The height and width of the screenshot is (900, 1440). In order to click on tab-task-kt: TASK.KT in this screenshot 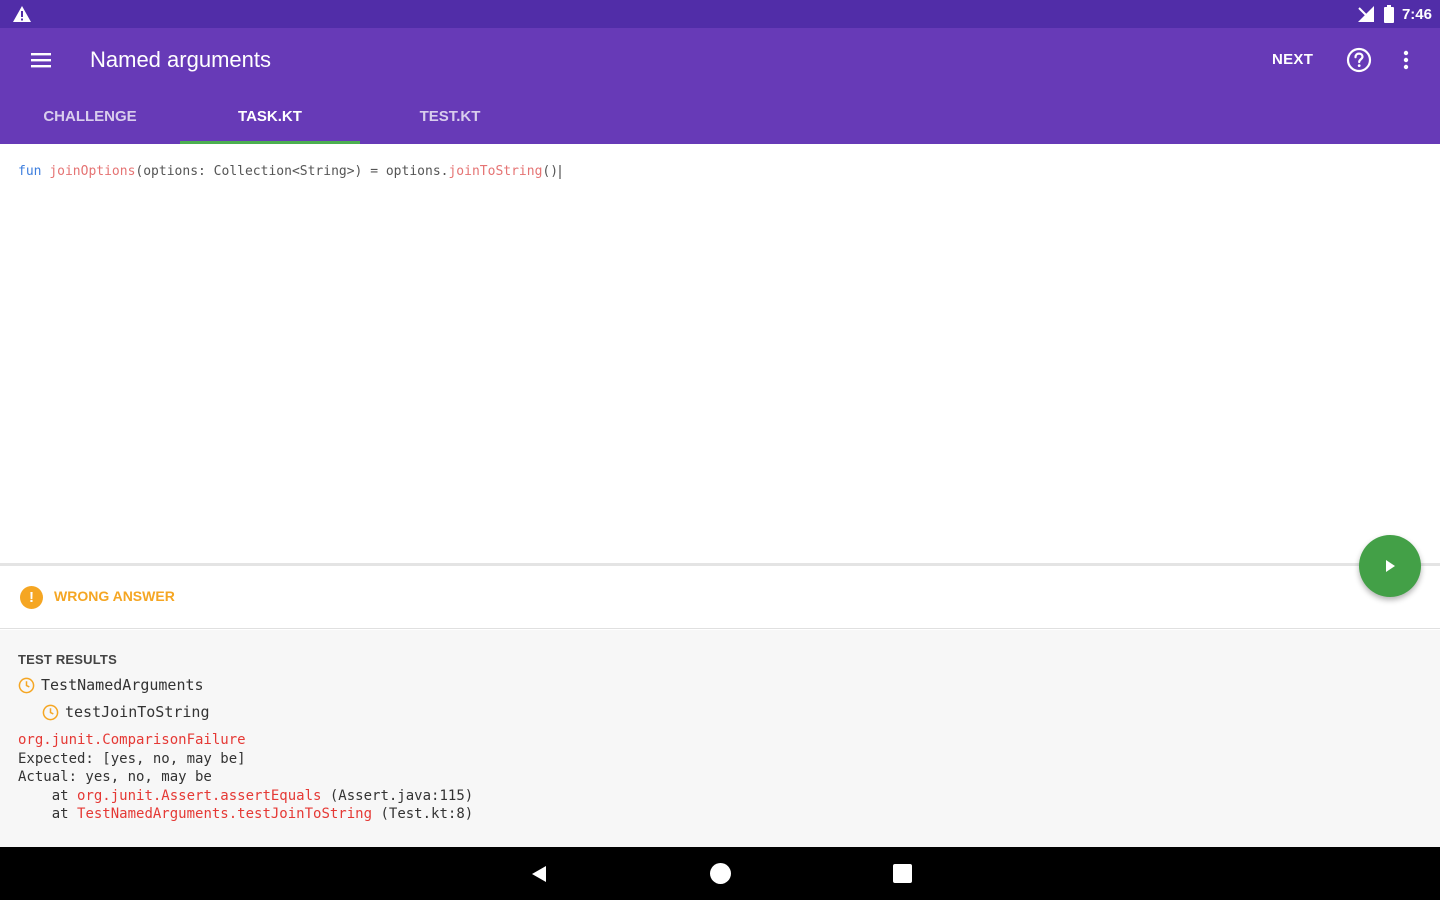, I will do `click(270, 121)`.